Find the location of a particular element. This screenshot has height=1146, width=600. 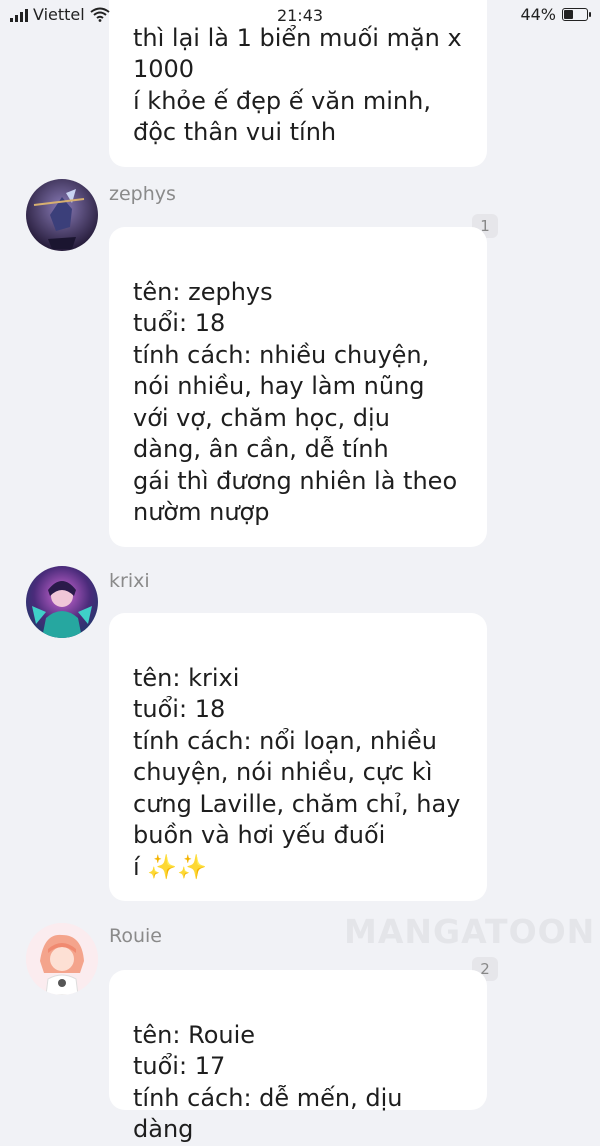

status-right: 44% is located at coordinates (555, 14).